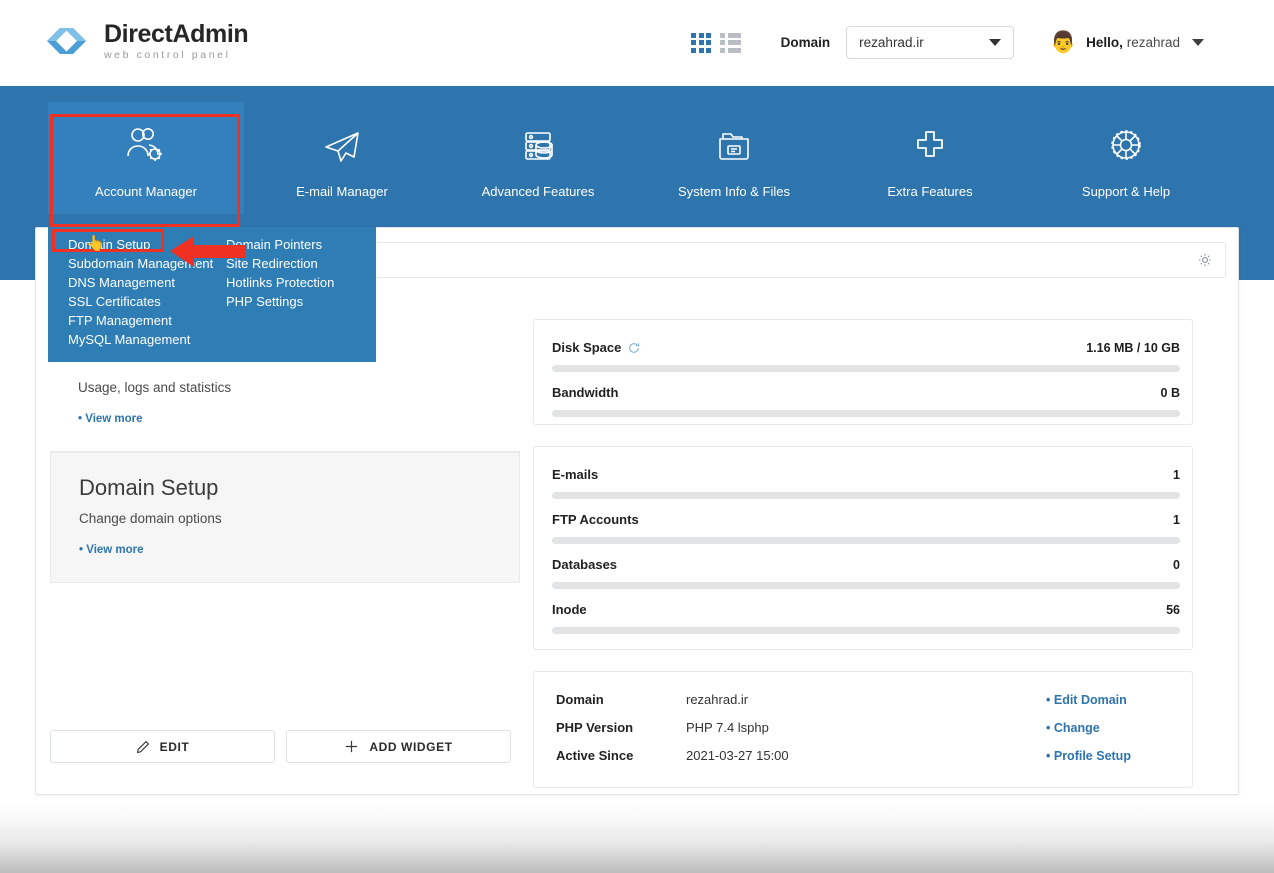  I want to click on nav-item-label: Extra Features, so click(930, 191).